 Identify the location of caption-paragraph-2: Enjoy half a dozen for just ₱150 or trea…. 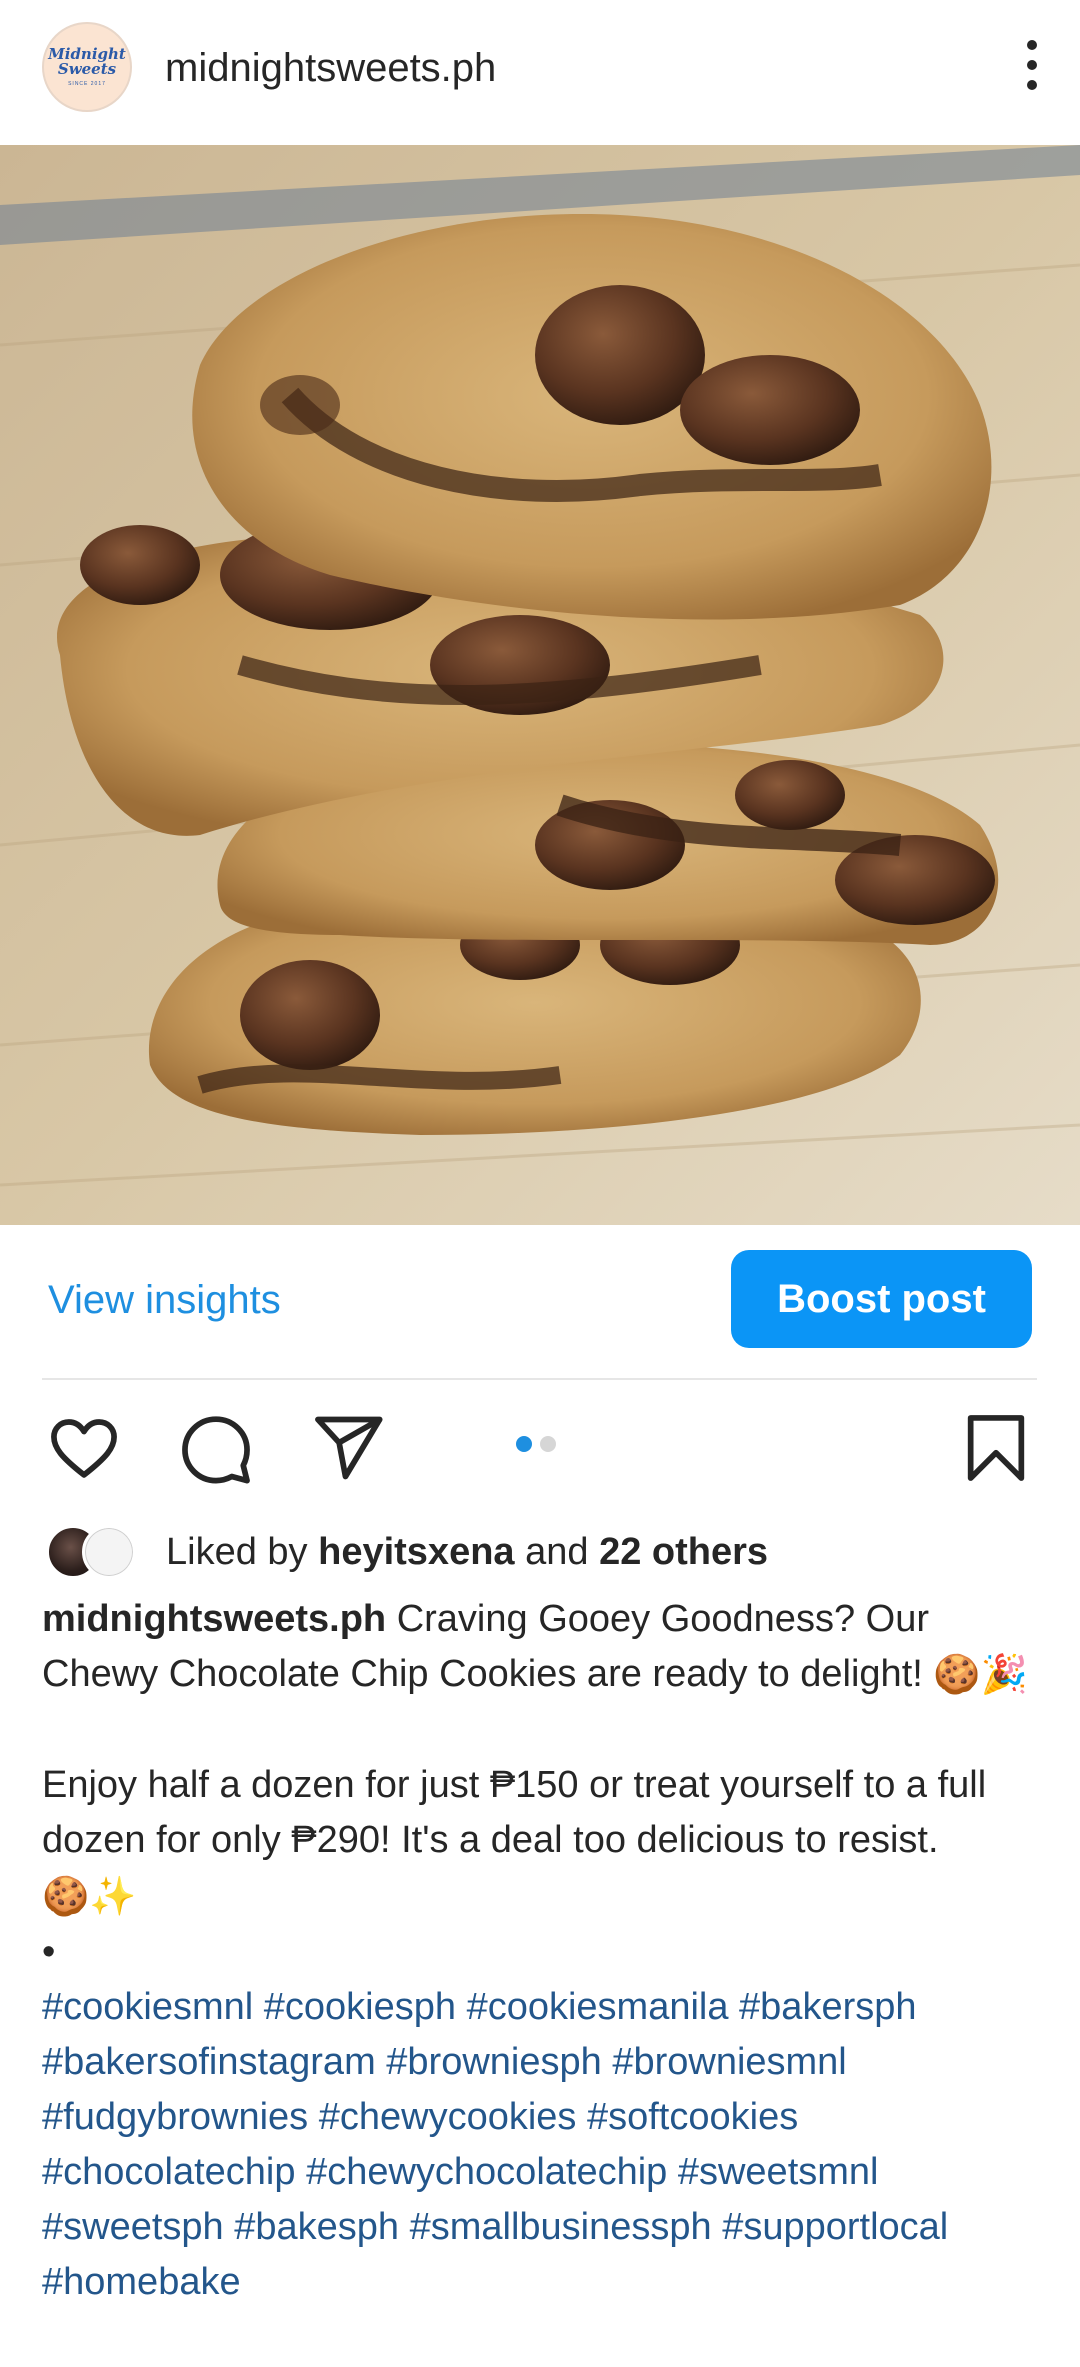
(542, 1841).